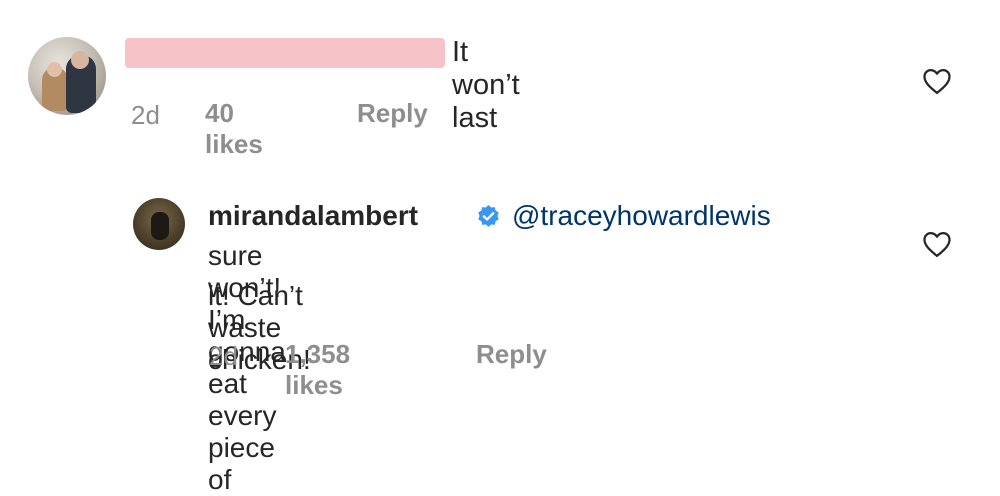 The width and height of the screenshot is (1000, 496). Describe the element at coordinates (80, 60) in the screenshot. I see `avatar-face-right` at that location.